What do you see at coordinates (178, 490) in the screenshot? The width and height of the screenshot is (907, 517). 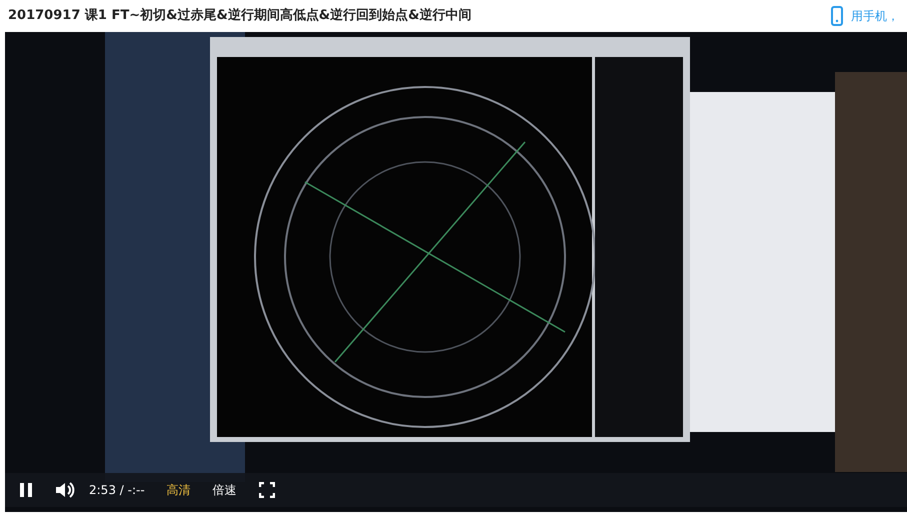 I see `quality-button: 高清` at bounding box center [178, 490].